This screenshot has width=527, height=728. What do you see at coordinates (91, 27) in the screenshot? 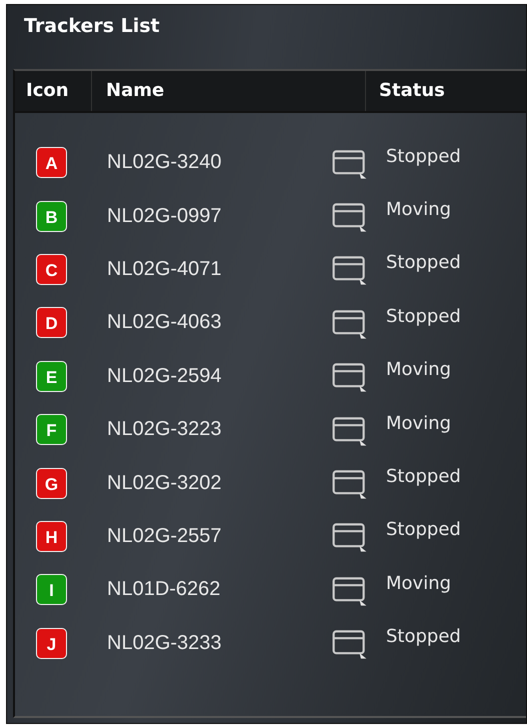
I see `panel-title: Trackers List` at bounding box center [91, 27].